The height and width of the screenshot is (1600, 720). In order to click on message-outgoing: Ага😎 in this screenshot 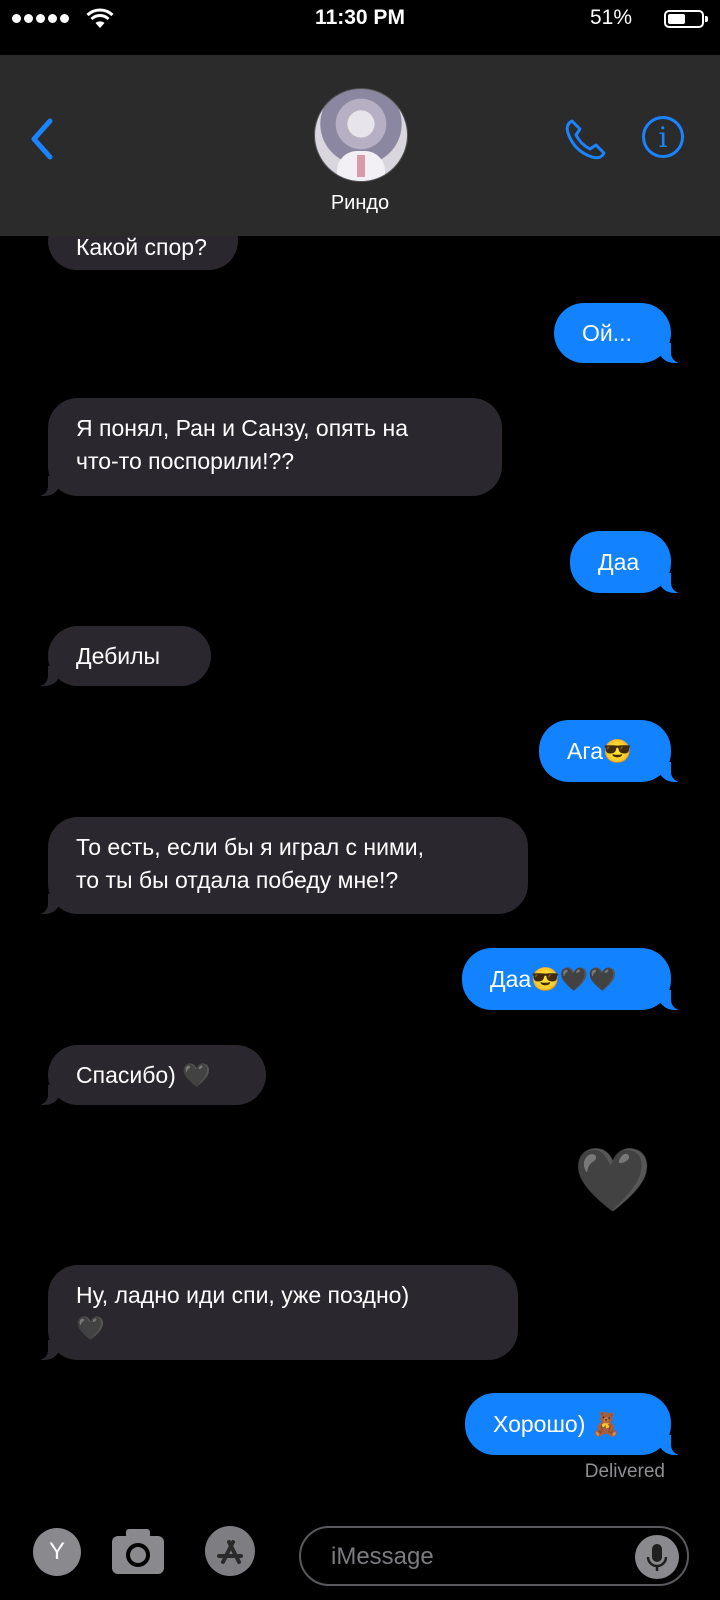, I will do `click(610, 751)`.